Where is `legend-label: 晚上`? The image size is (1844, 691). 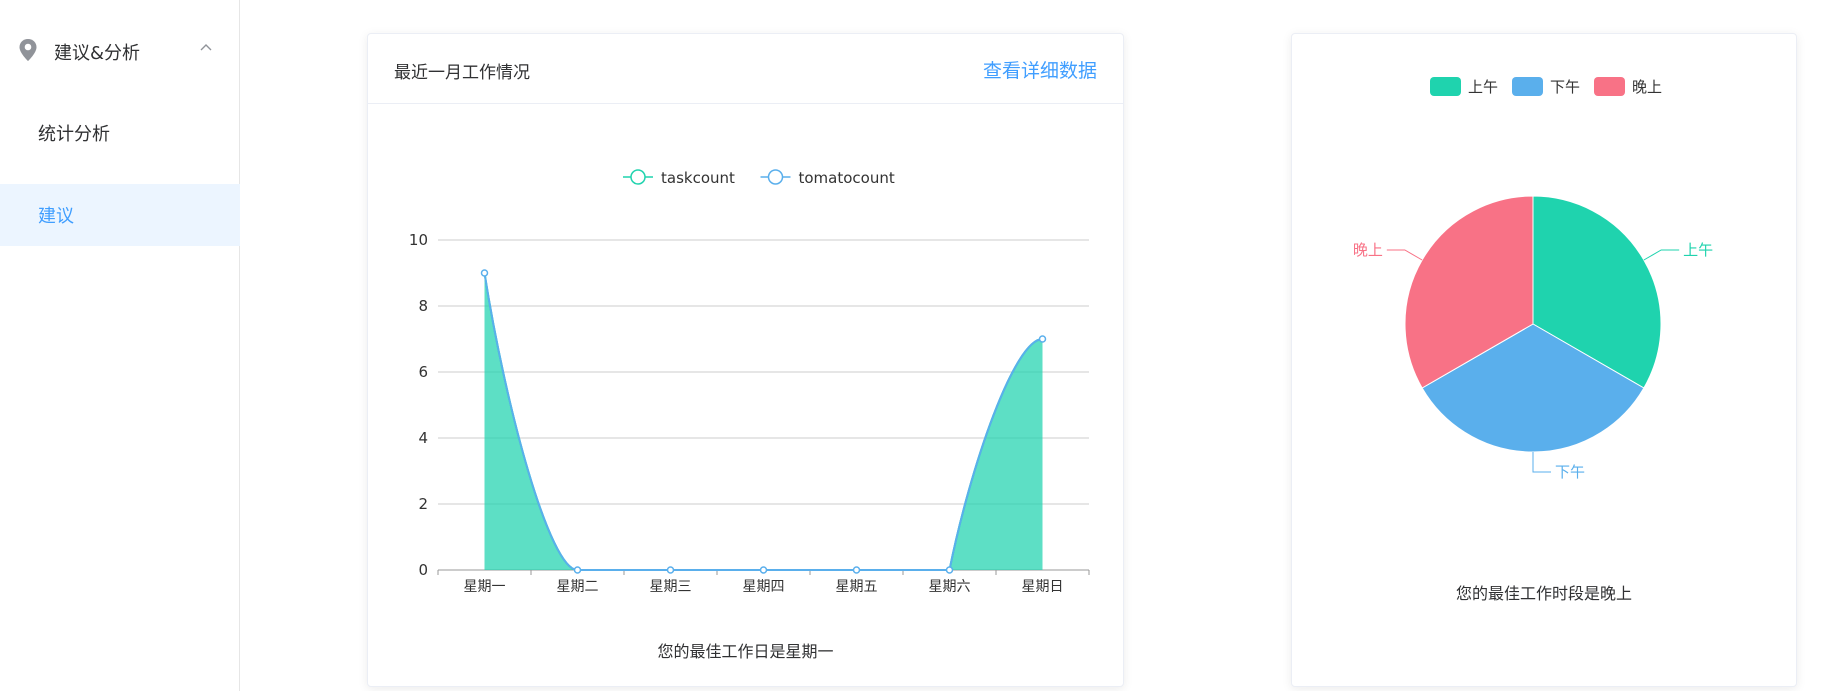
legend-label: 晚上 is located at coordinates (1647, 87).